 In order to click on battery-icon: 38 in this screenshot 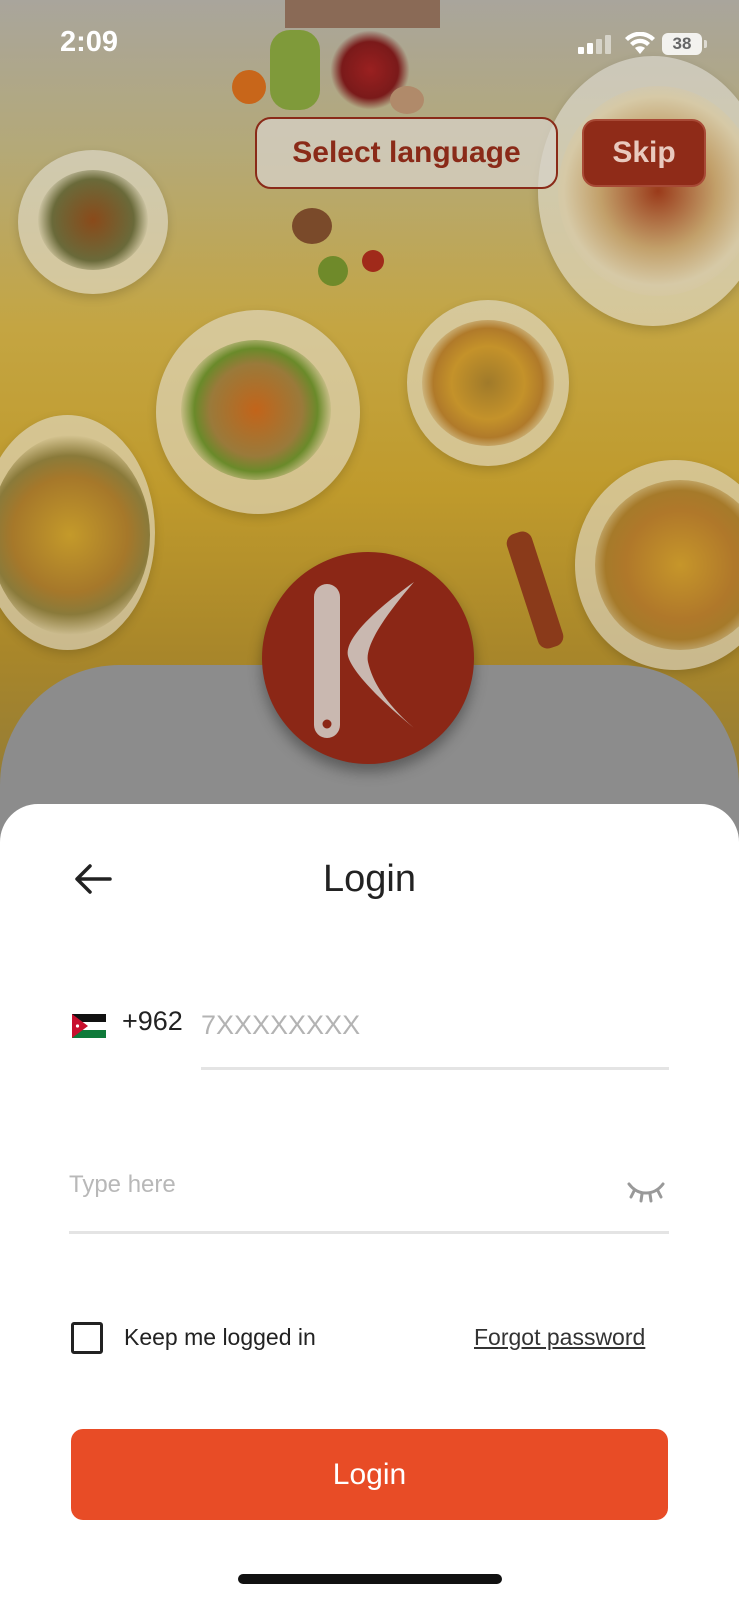, I will do `click(682, 44)`.